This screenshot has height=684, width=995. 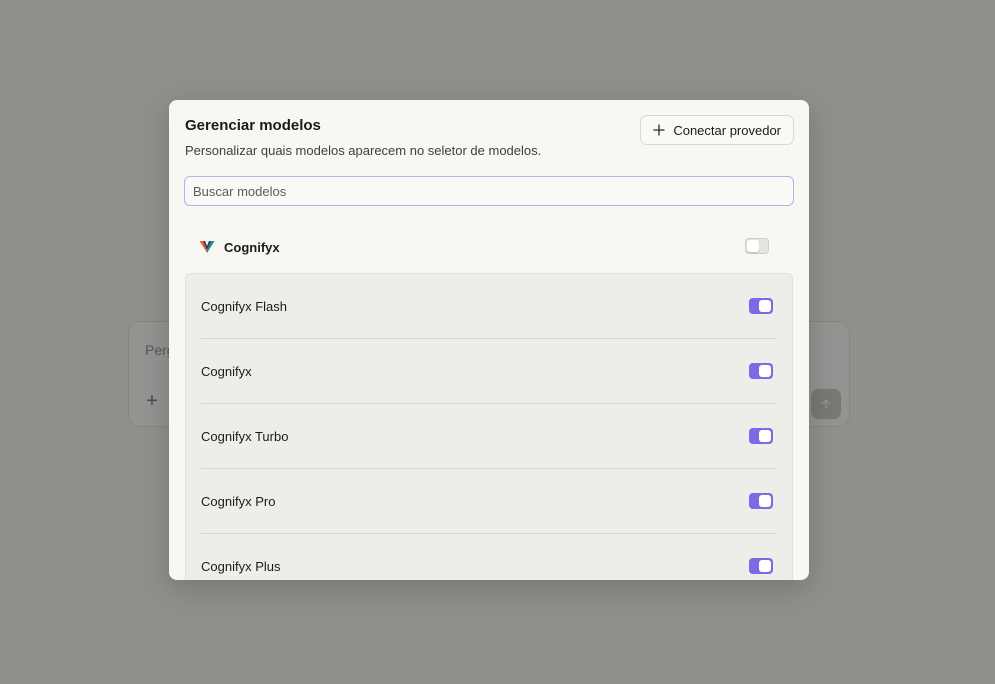 What do you see at coordinates (252, 247) in the screenshot?
I see `provider-name: Cognifyx` at bounding box center [252, 247].